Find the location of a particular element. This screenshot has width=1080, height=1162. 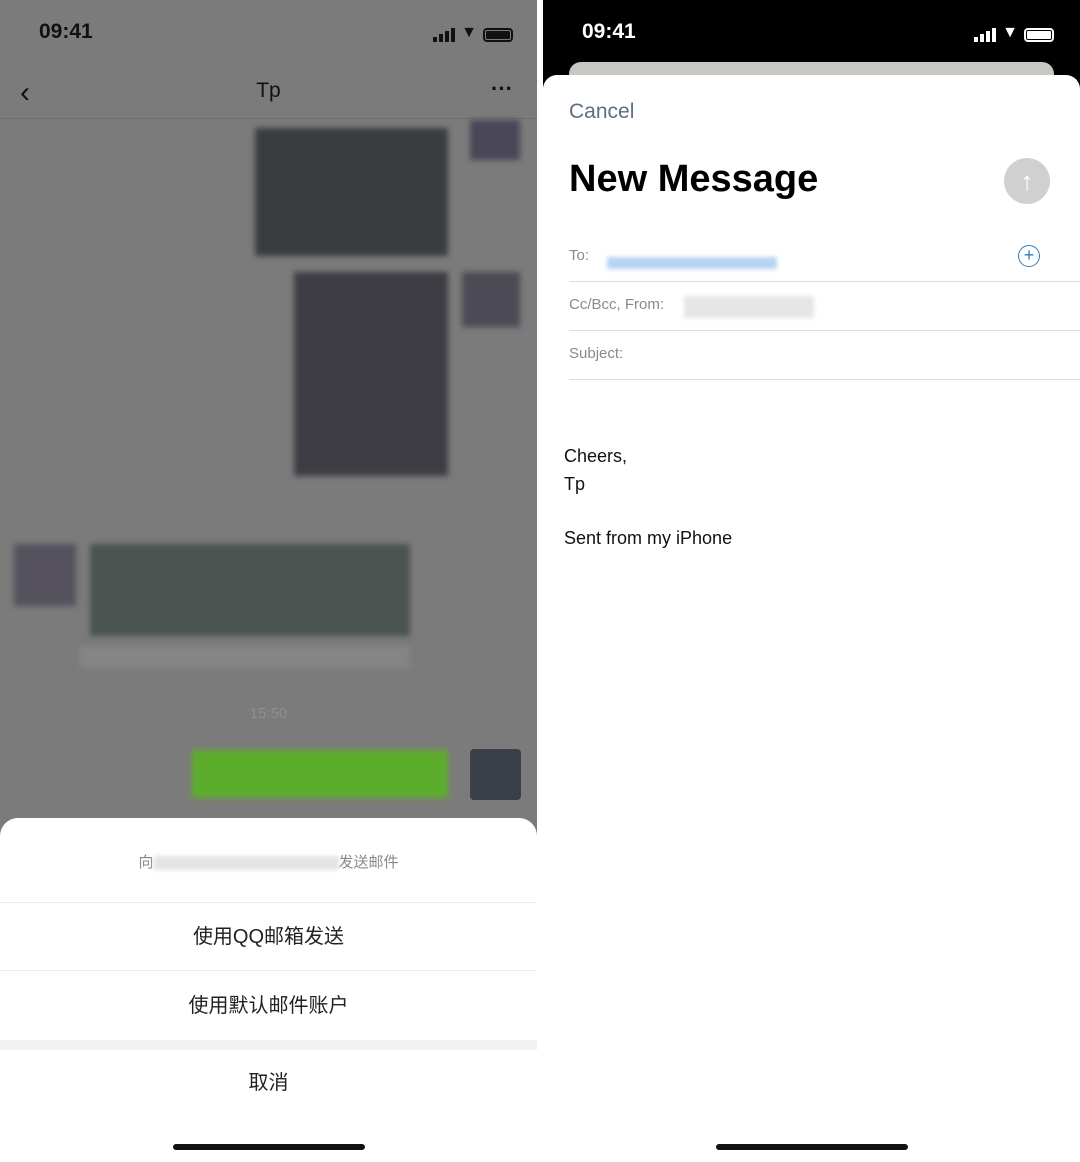

header-suffix: 发送邮件 is located at coordinates (368, 862).